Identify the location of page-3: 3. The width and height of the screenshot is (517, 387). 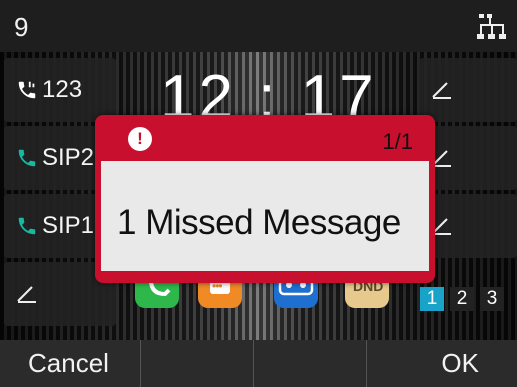
(492, 299).